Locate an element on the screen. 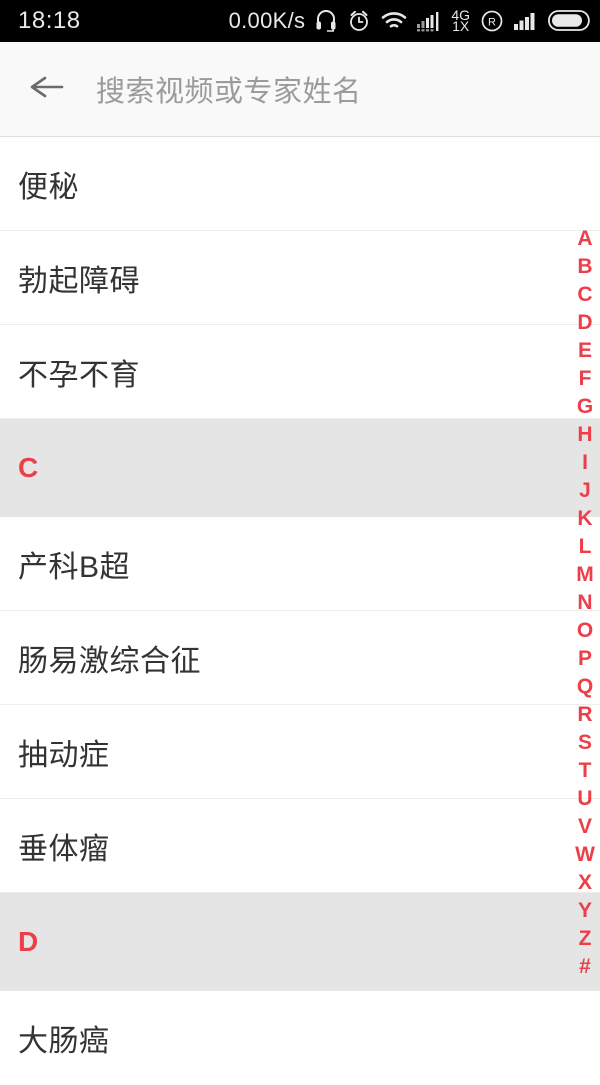 The width and height of the screenshot is (600, 1085). svg-text: R is located at coordinates (492, 23).